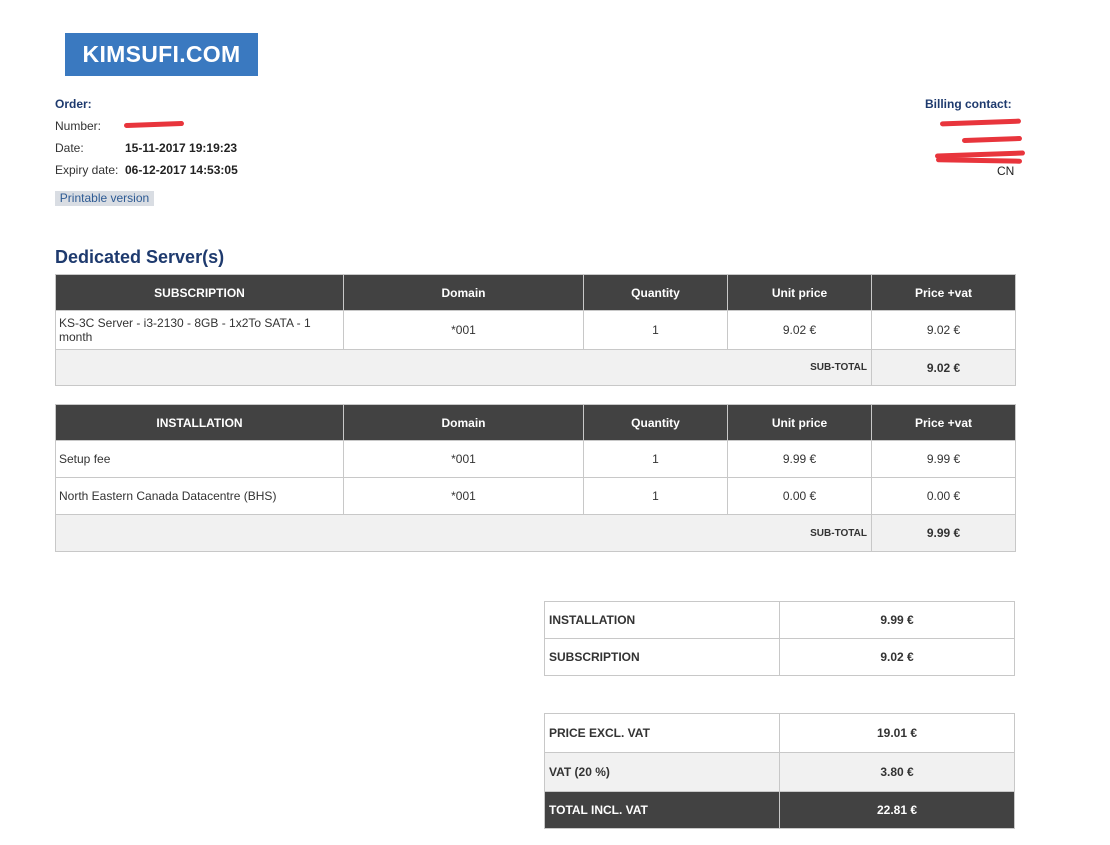  Describe the element at coordinates (897, 772) in the screenshot. I see `vat-value: 3.80 €` at that location.